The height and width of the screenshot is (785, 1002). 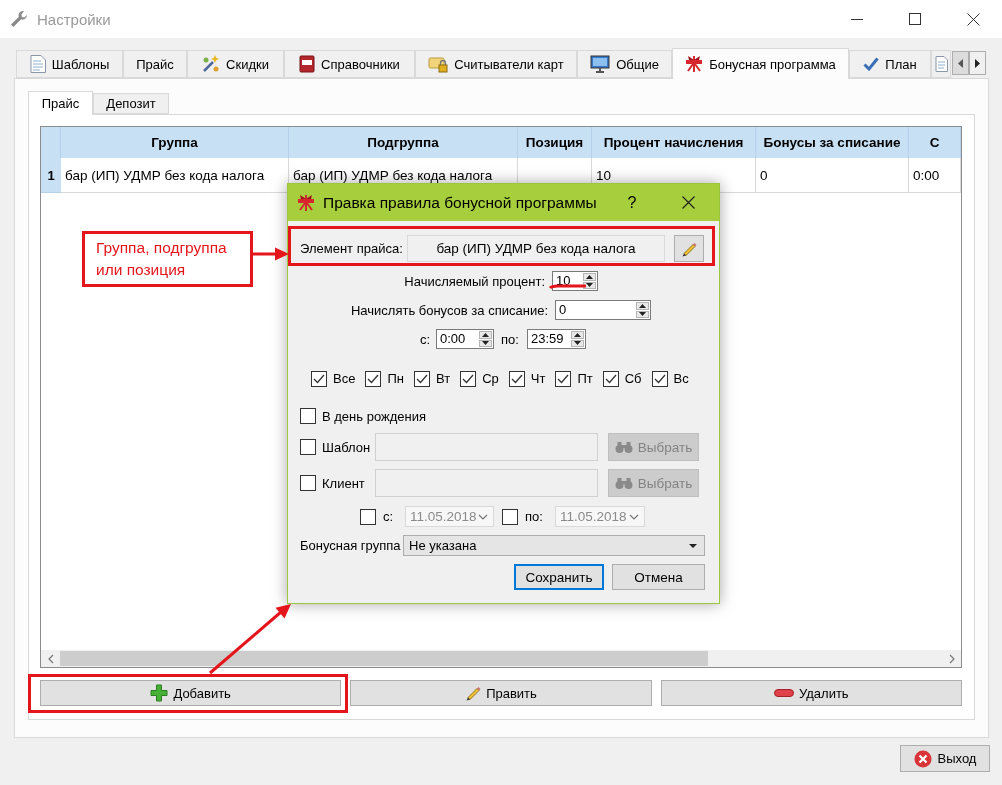 What do you see at coordinates (424, 339) in the screenshot?
I see `field-label: с:` at bounding box center [424, 339].